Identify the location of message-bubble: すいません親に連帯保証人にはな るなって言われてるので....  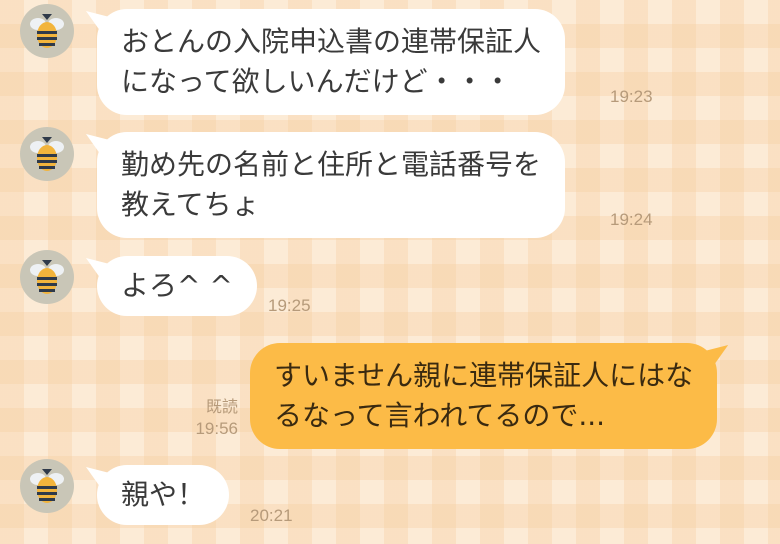
(484, 396).